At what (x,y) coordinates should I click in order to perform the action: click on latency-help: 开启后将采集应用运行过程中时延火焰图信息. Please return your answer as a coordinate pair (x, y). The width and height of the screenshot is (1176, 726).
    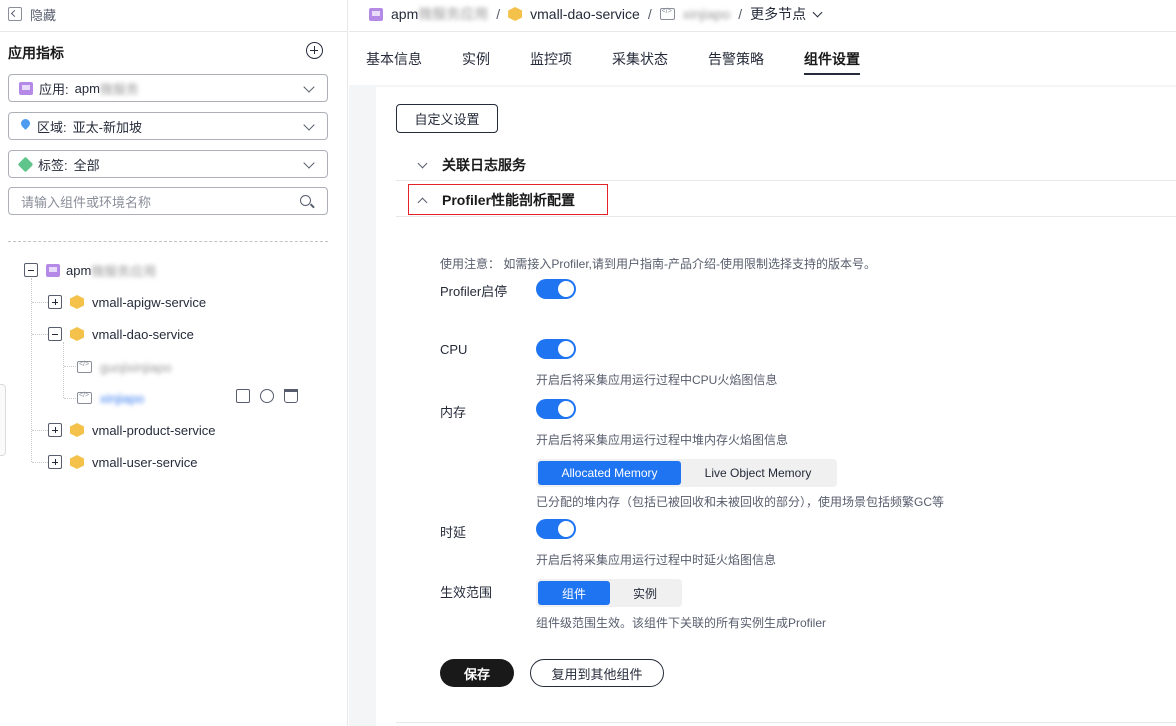
    Looking at the image, I should click on (656, 560).